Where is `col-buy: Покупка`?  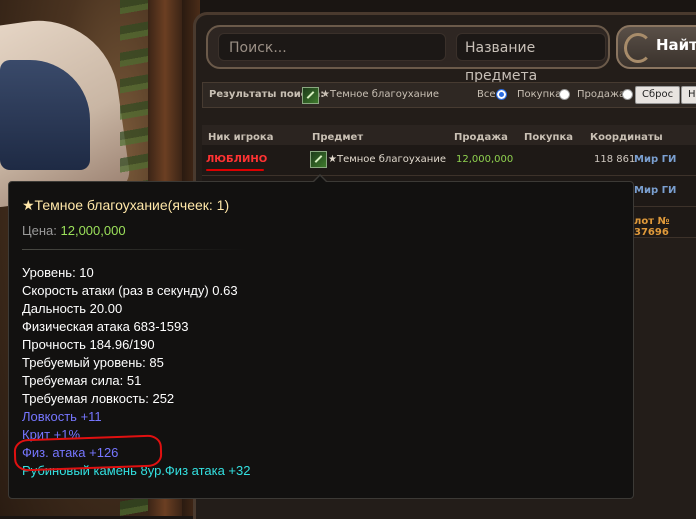
col-buy: Покупка is located at coordinates (548, 137).